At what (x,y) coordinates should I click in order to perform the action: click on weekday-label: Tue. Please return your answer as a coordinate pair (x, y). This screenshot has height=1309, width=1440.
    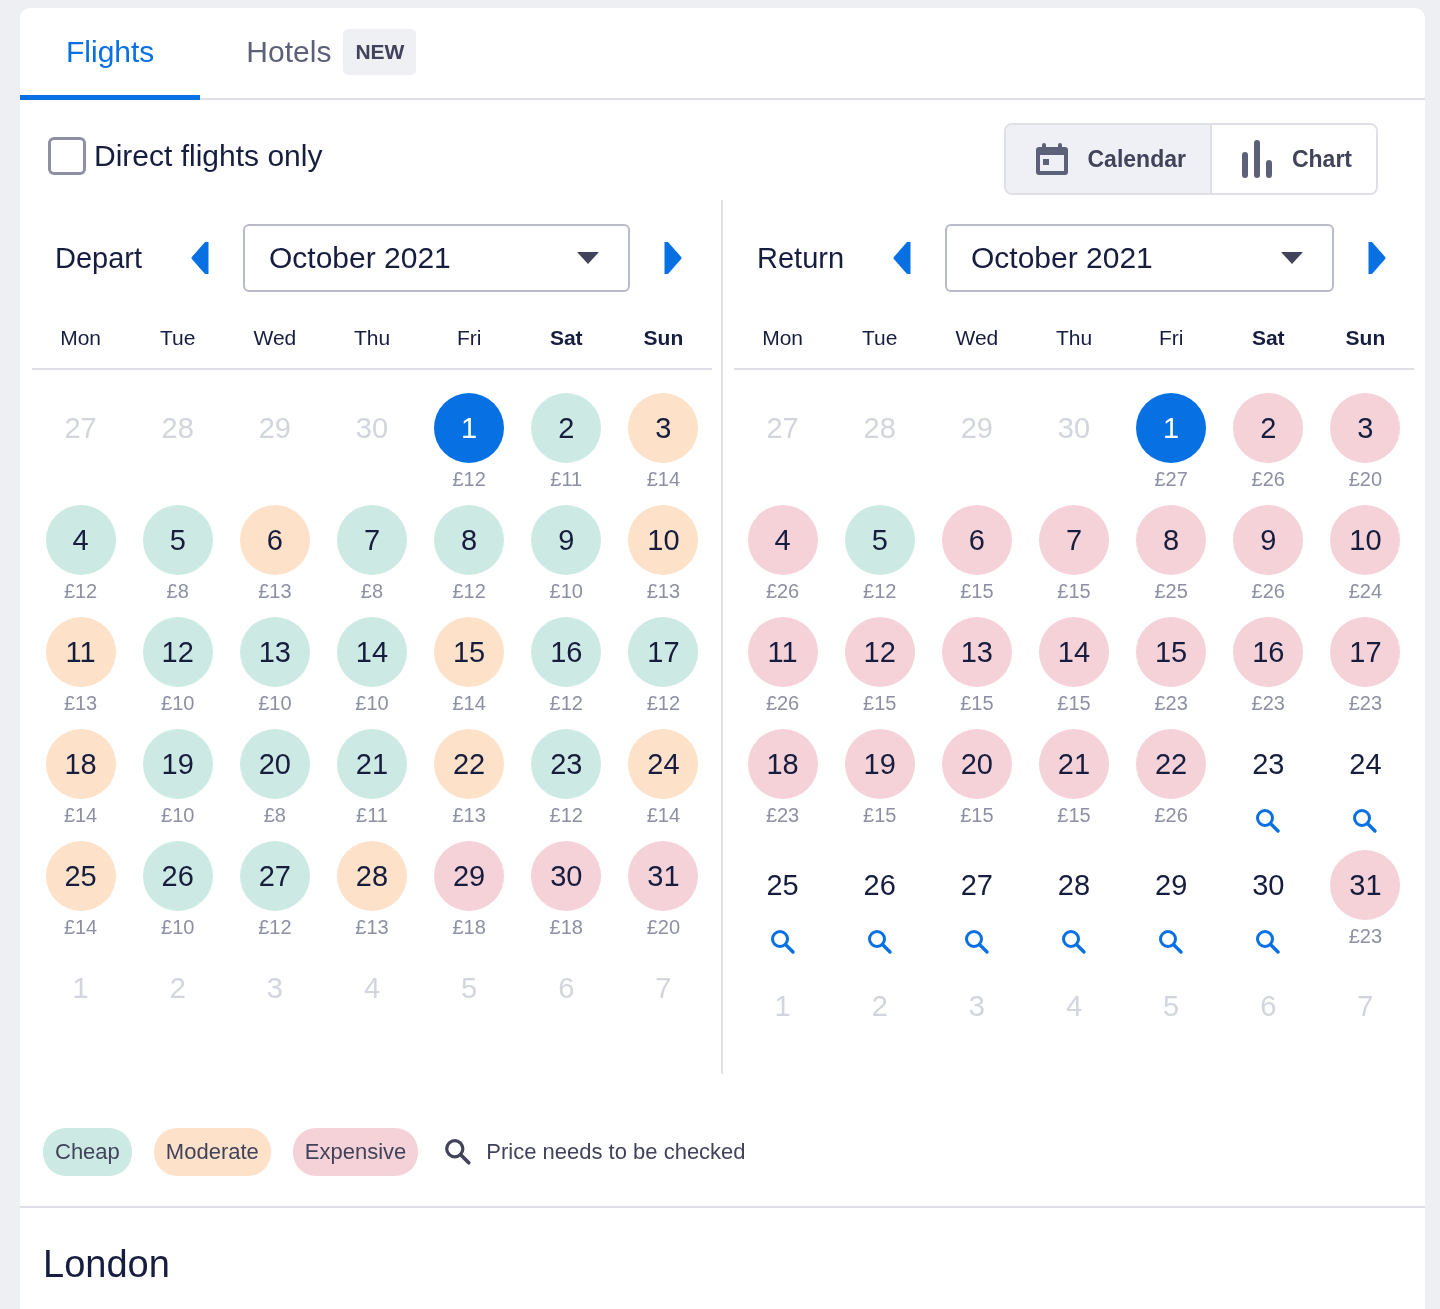
    Looking at the image, I should click on (178, 338).